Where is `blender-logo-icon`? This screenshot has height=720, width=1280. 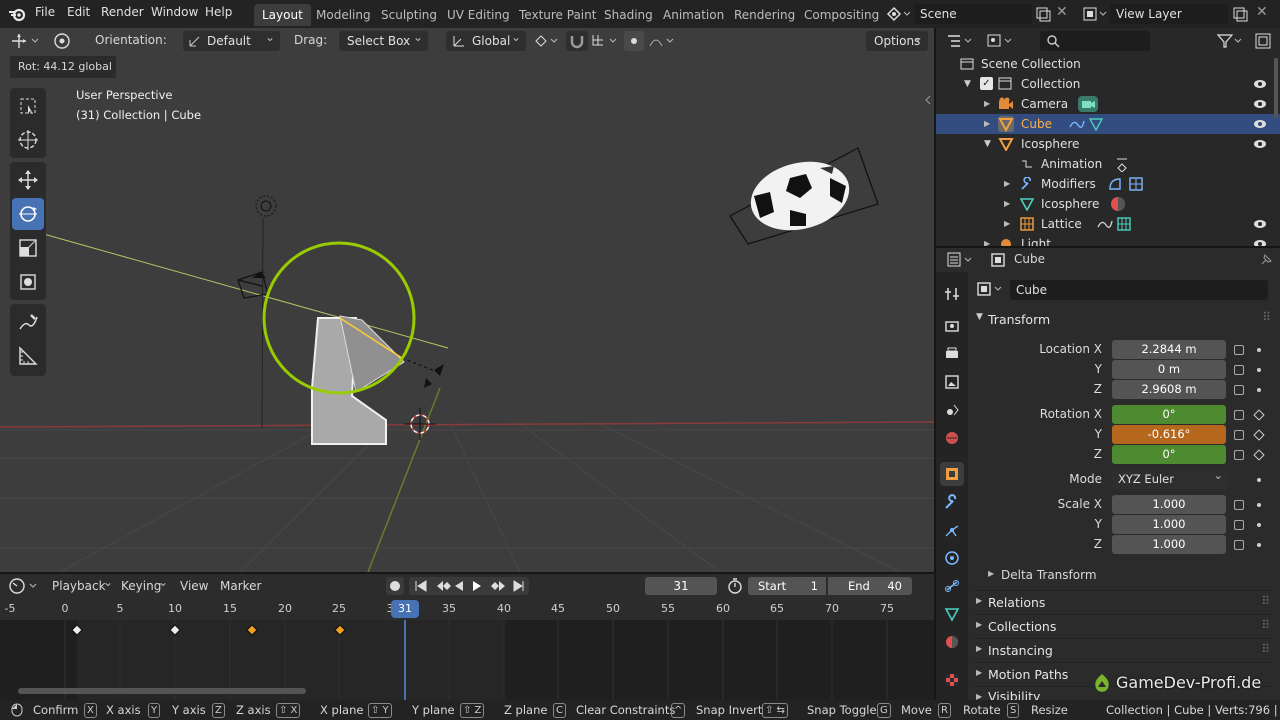 blender-logo-icon is located at coordinates (17, 14).